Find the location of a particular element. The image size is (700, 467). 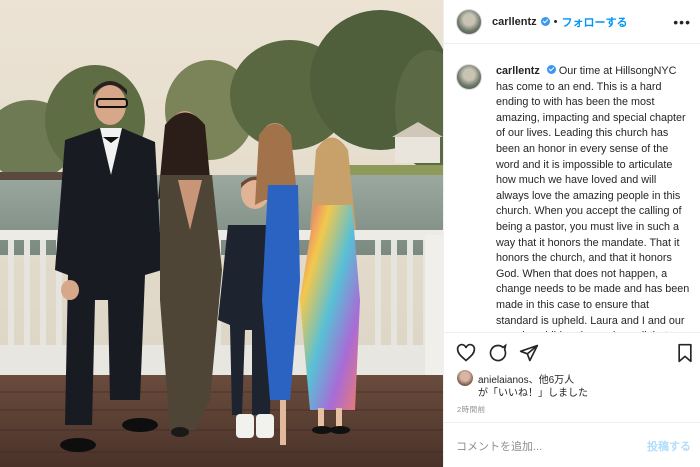

caption-username: carllentz is located at coordinates (518, 71).